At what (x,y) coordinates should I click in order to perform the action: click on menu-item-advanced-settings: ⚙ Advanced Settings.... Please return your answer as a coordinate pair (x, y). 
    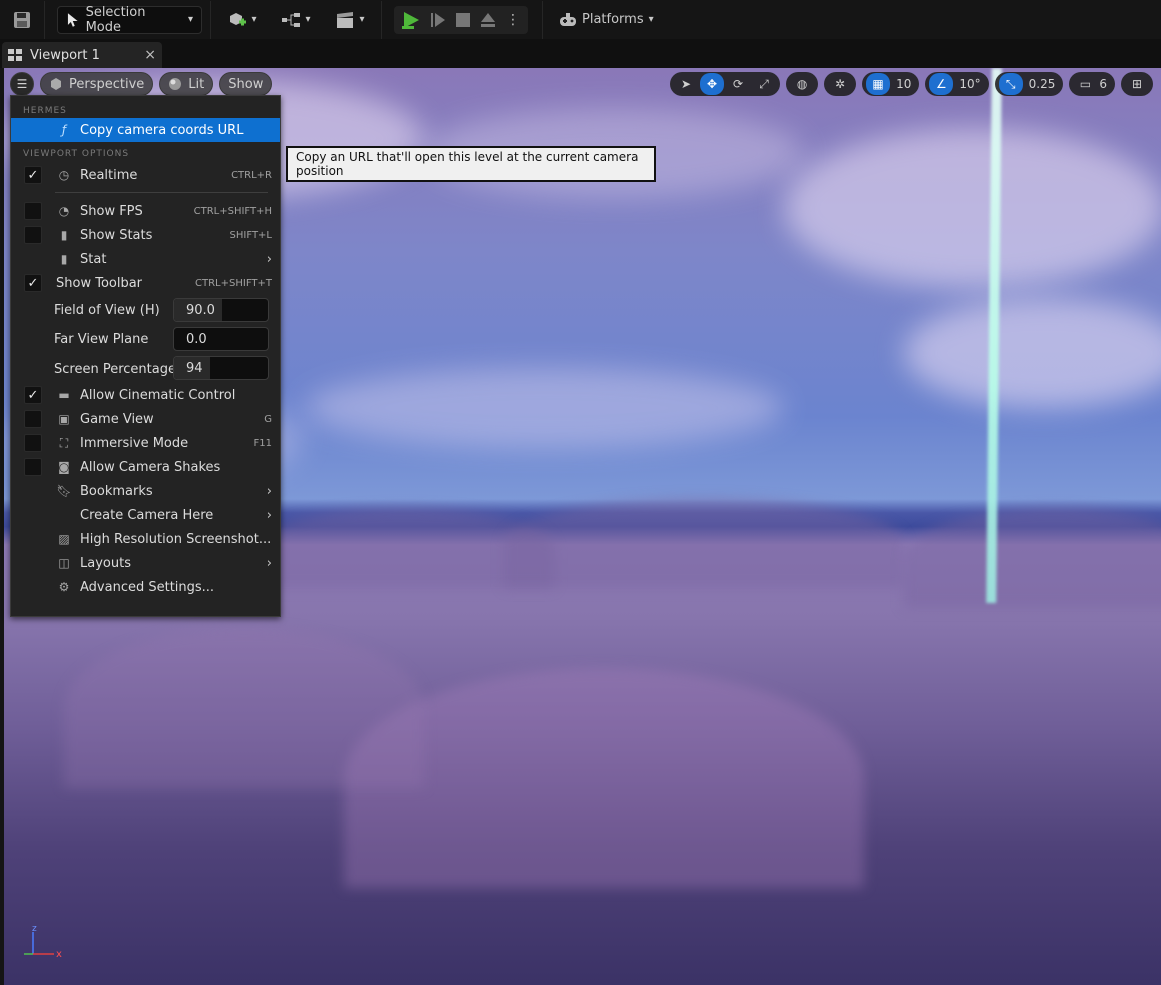
    Looking at the image, I should click on (145, 587).